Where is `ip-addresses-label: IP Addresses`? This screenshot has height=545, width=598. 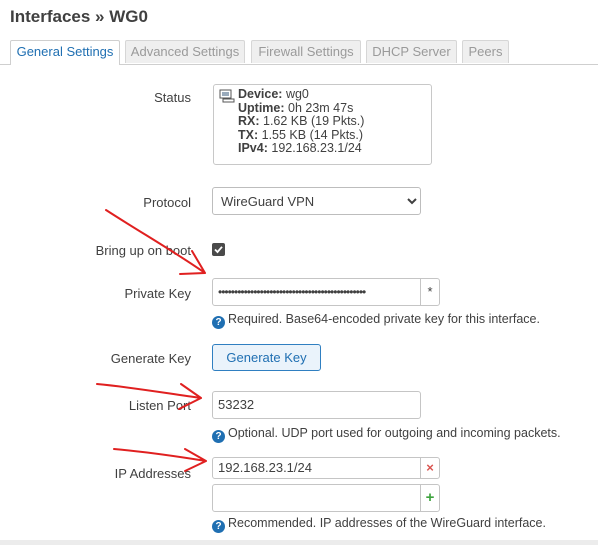
ip-addresses-label: IP Addresses is located at coordinates (152, 473).